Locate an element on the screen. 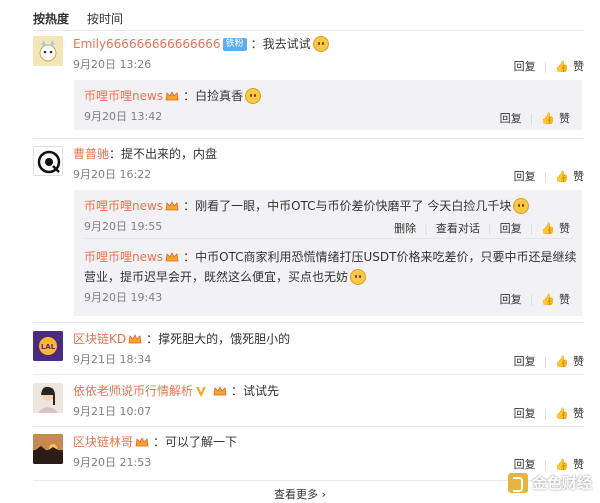  lakers-logo-icon: LAL is located at coordinates (48, 346).